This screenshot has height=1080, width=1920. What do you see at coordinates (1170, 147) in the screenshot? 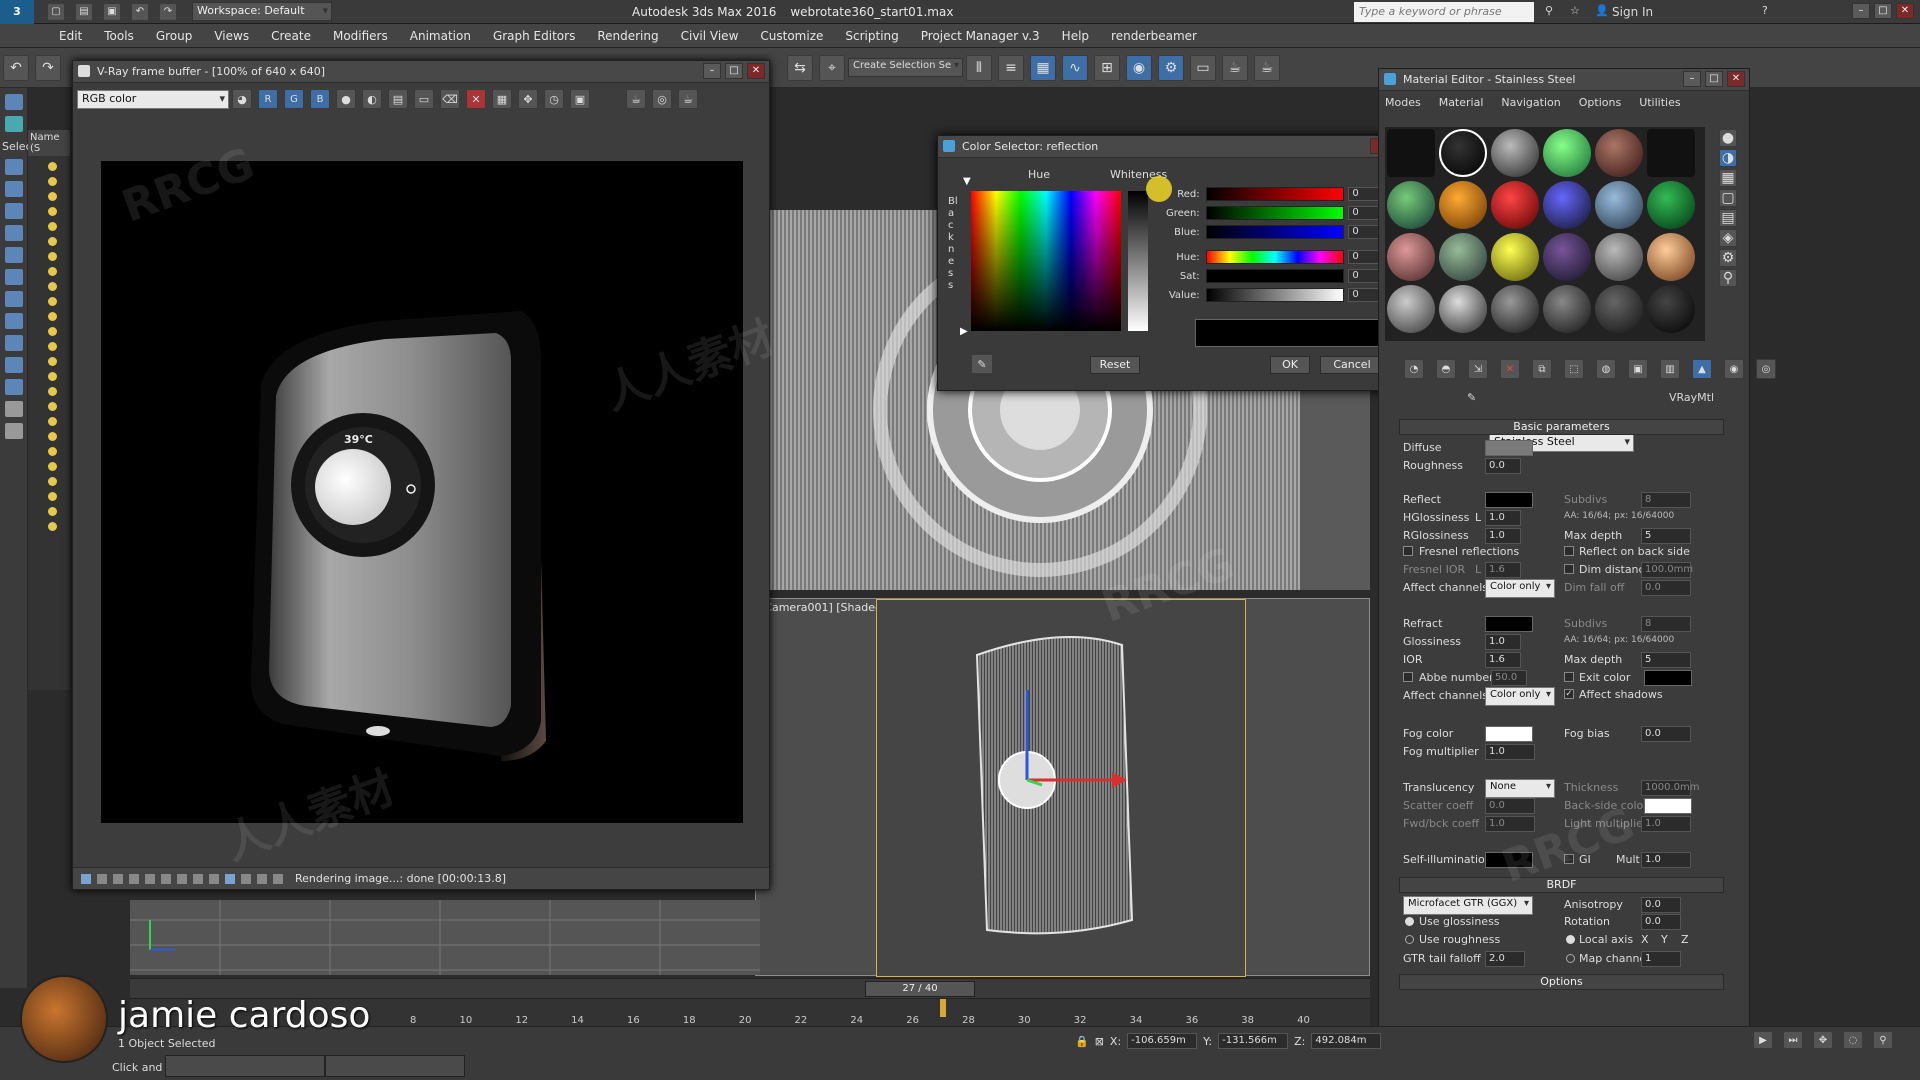
I see `color-selector-title-bar: Color Selector: reflection ✕` at bounding box center [1170, 147].